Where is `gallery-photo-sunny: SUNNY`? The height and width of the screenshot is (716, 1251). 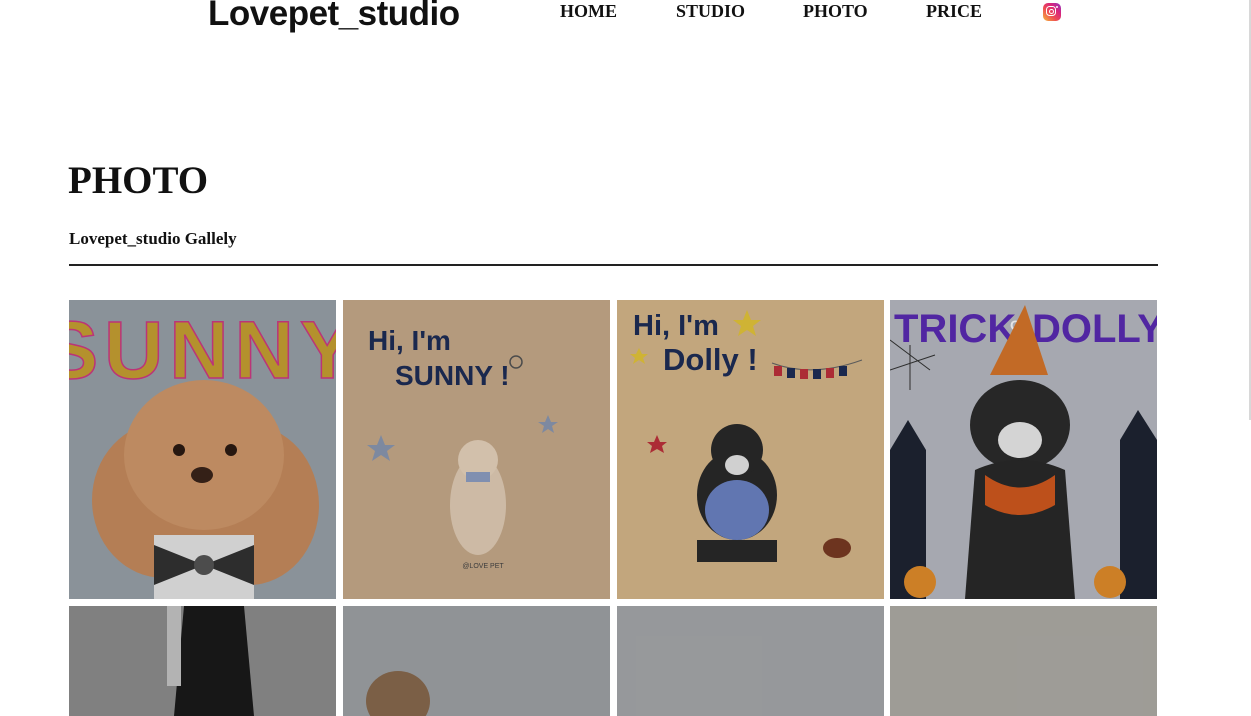 gallery-photo-sunny: SUNNY is located at coordinates (202, 449).